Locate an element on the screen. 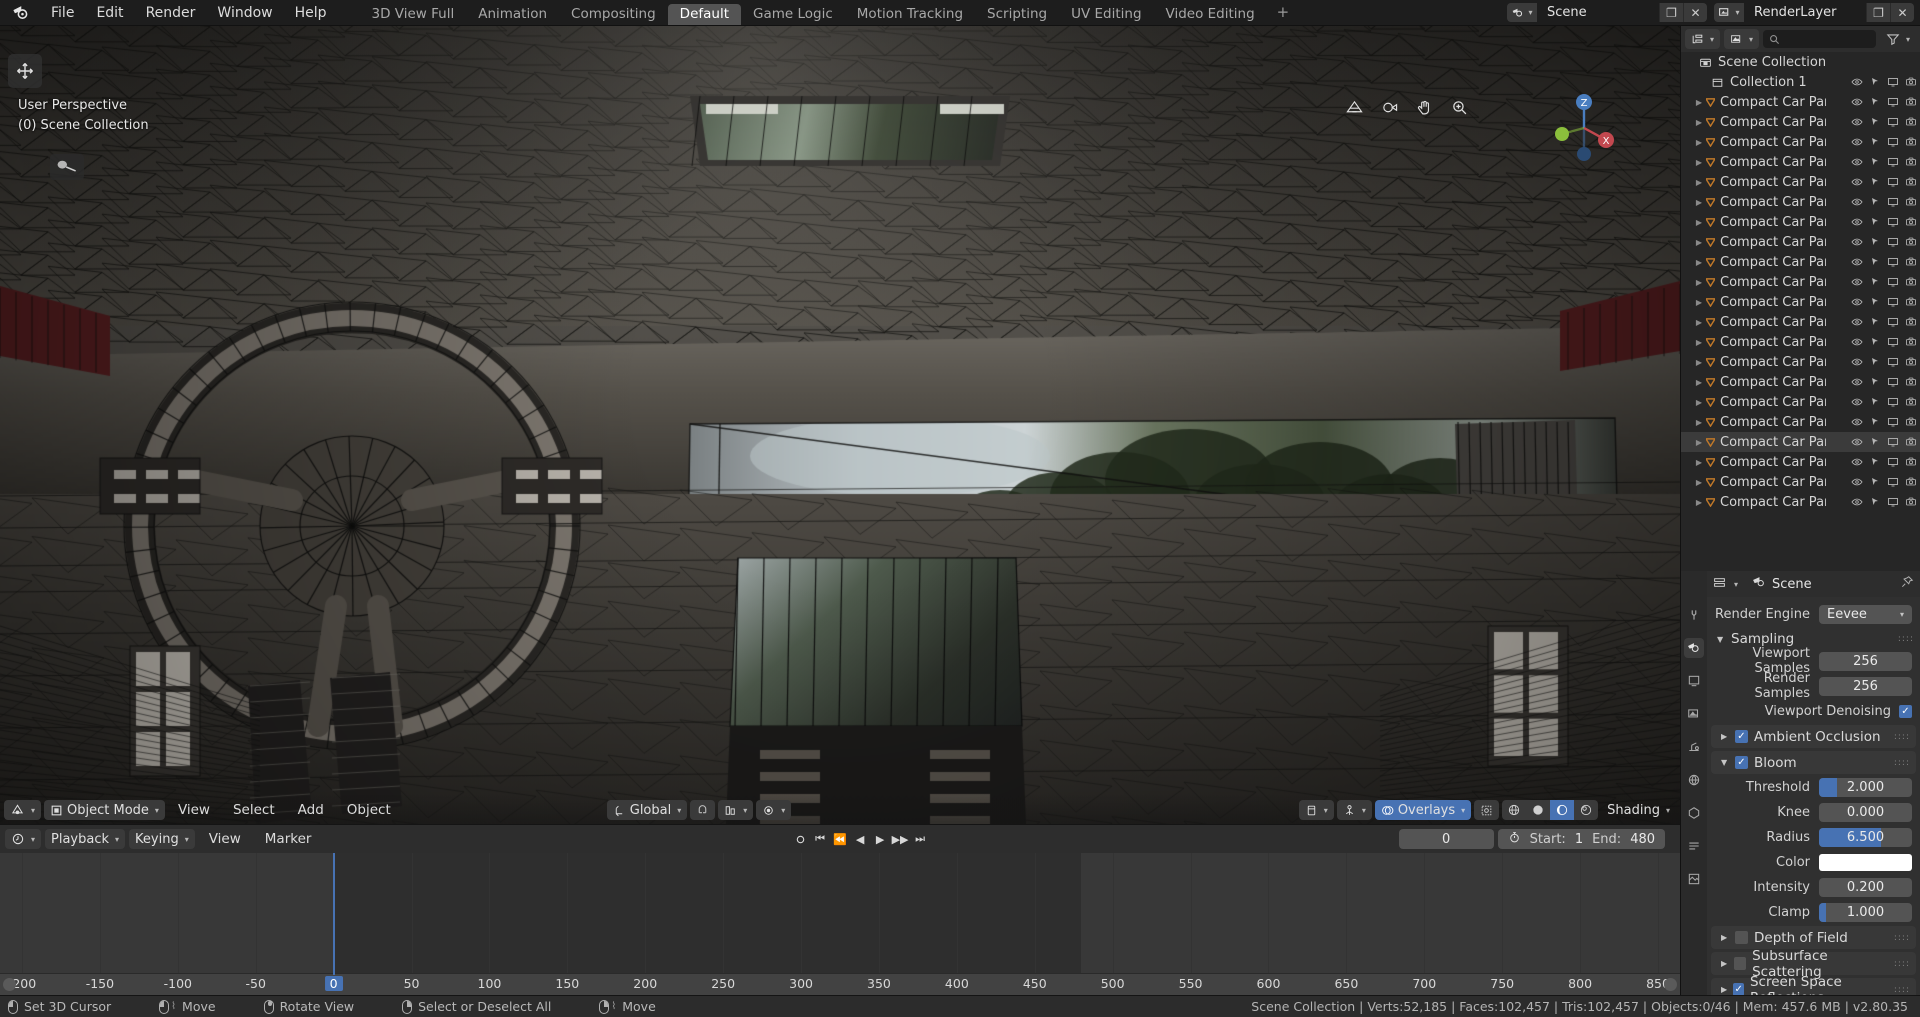 The height and width of the screenshot is (1017, 1920). viewport-light-gizmo-icon is located at coordinates (67, 167).